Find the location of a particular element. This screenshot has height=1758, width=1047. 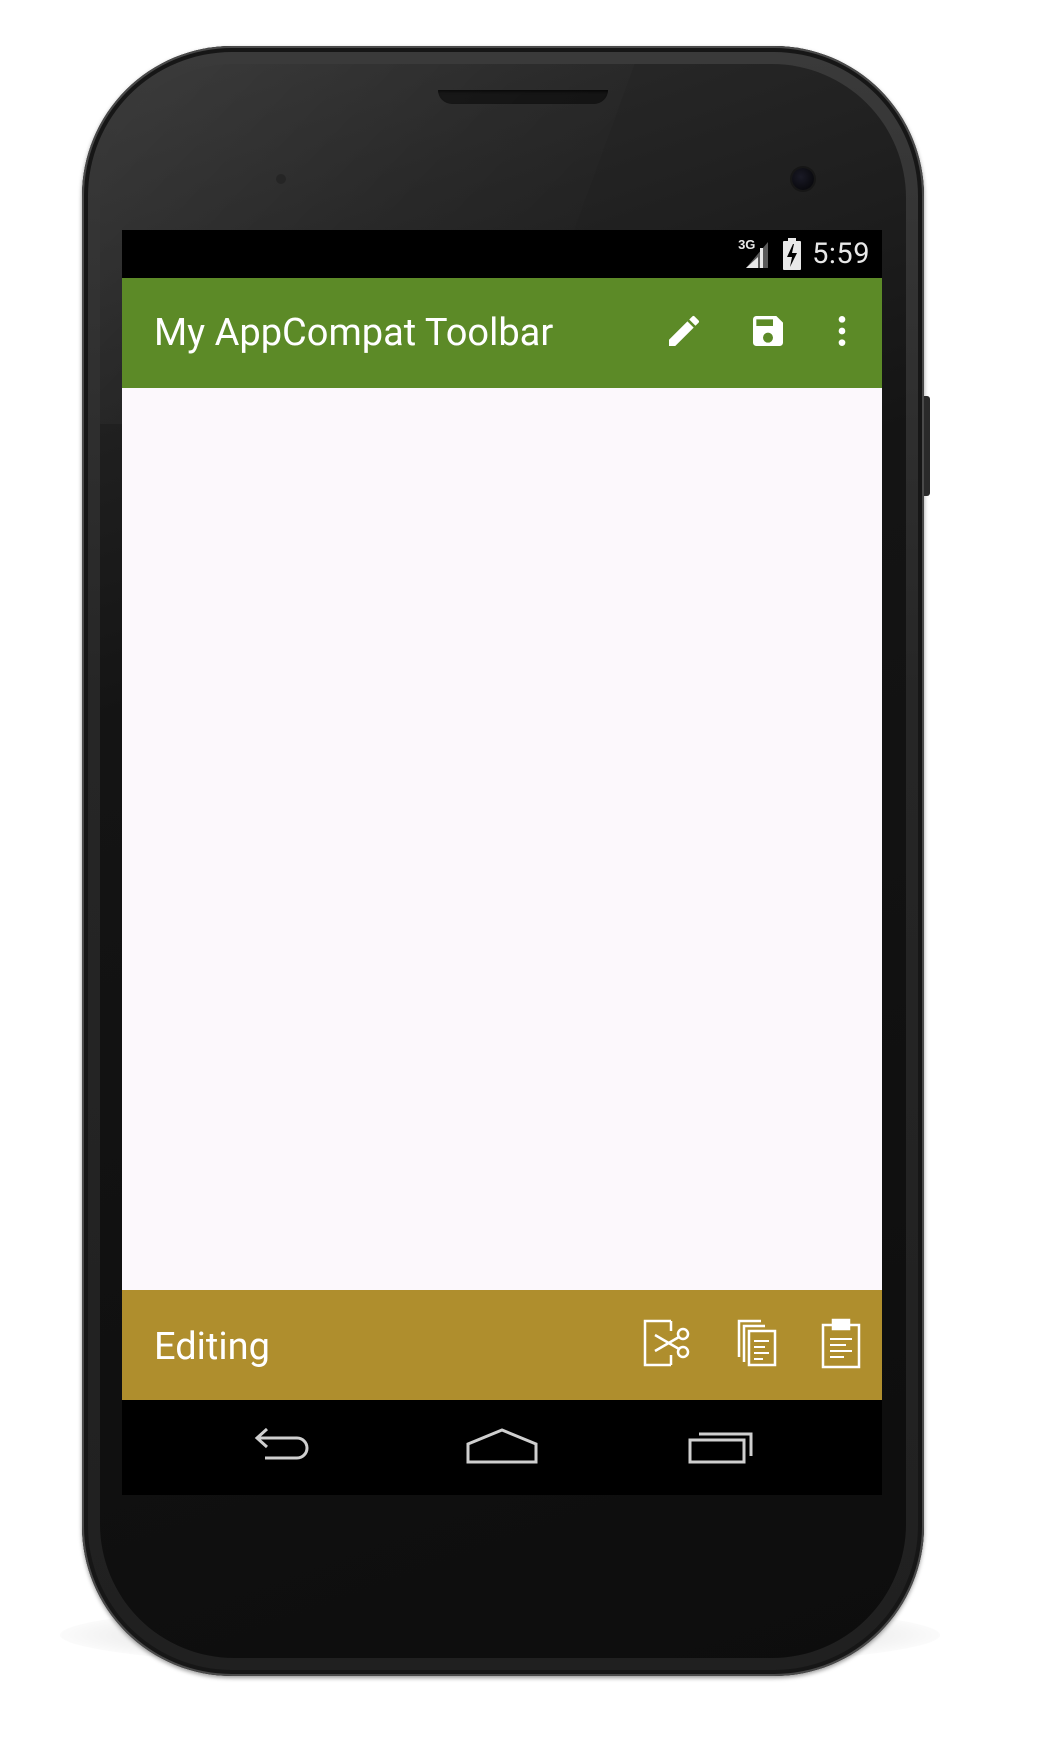

status-bar: 3G 5:59 is located at coordinates (502, 254).